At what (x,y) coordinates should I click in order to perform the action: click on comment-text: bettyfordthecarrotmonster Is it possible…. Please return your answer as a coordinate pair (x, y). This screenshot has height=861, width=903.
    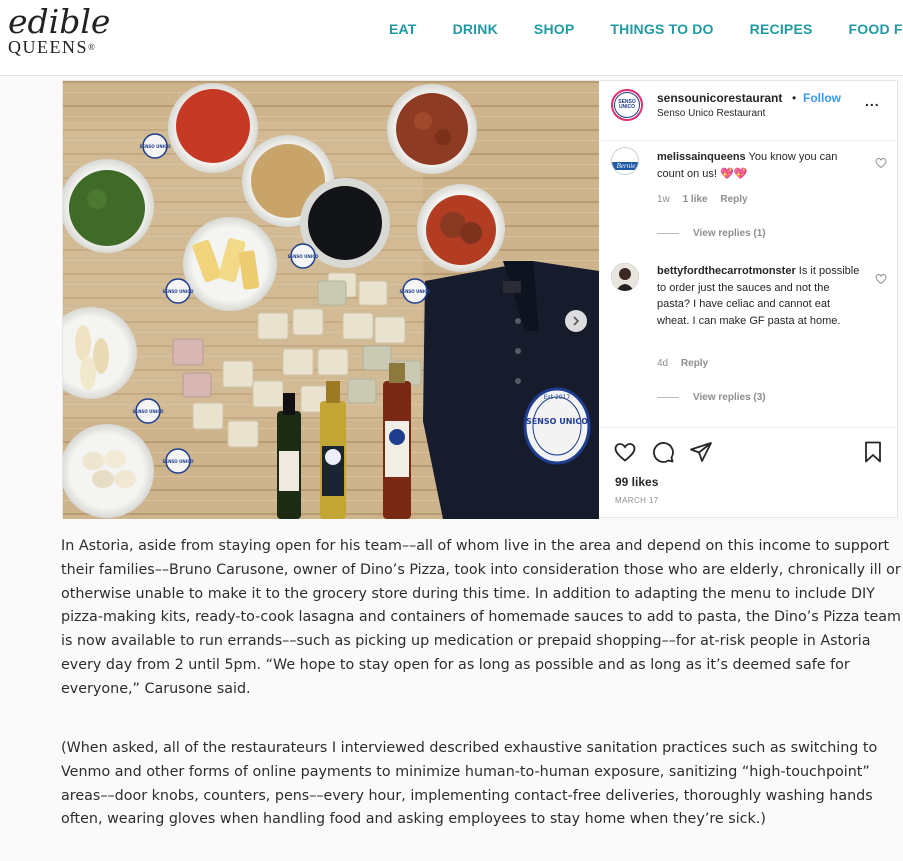
    Looking at the image, I should click on (759, 296).